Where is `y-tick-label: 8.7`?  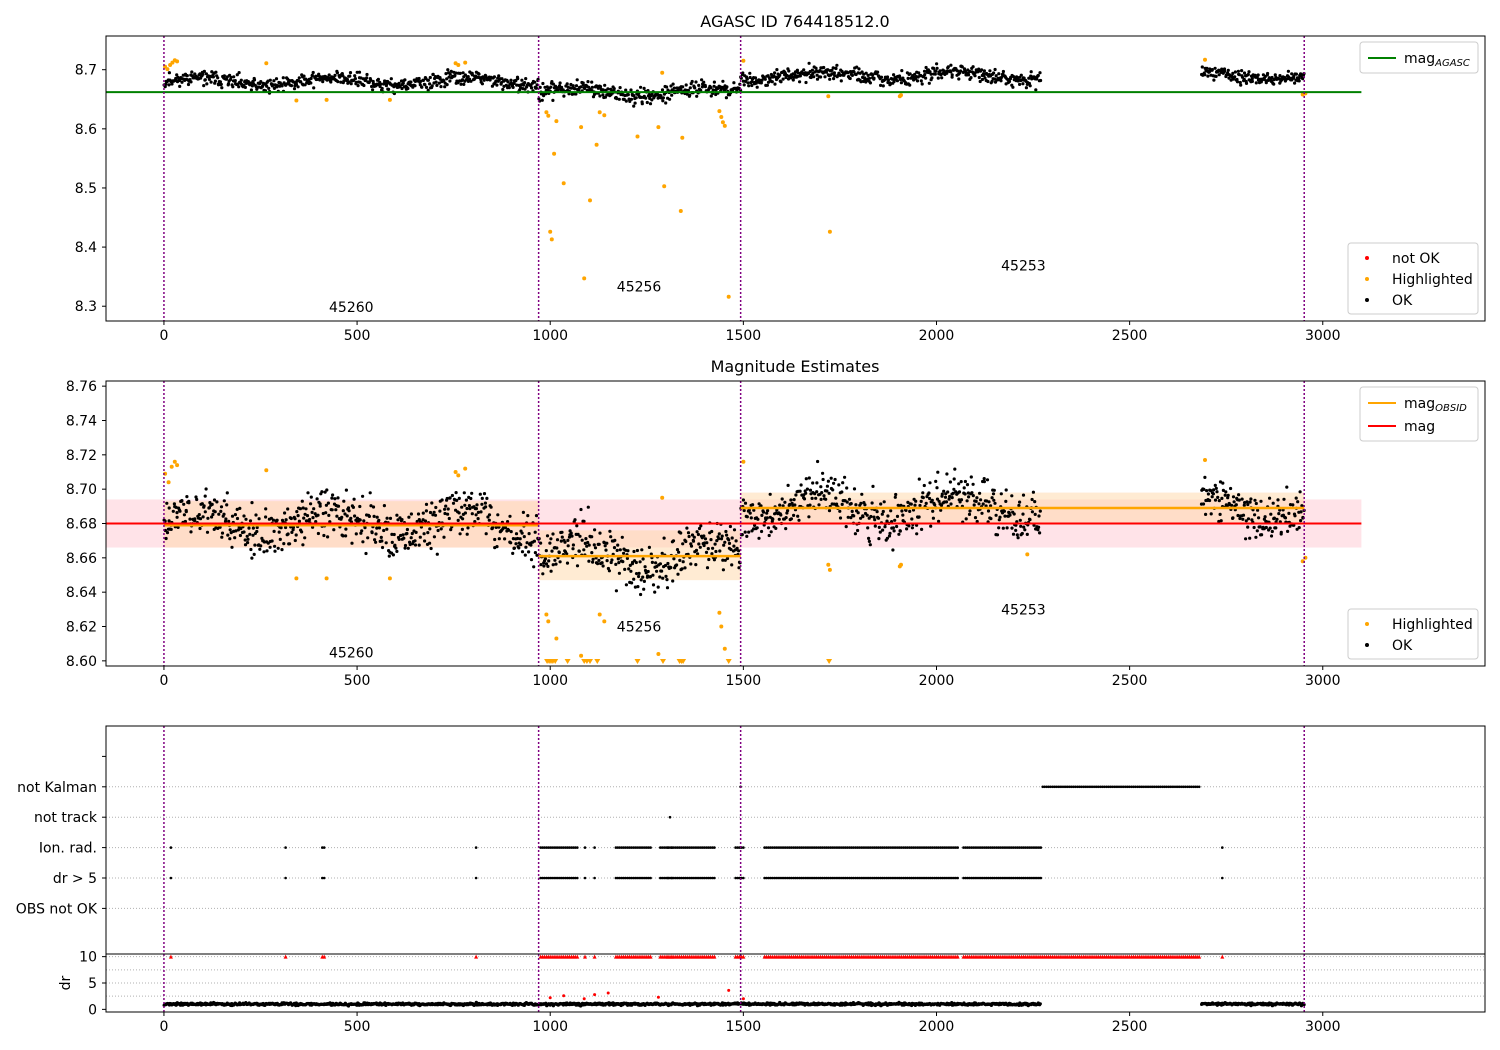 y-tick-label: 8.7 is located at coordinates (86, 71).